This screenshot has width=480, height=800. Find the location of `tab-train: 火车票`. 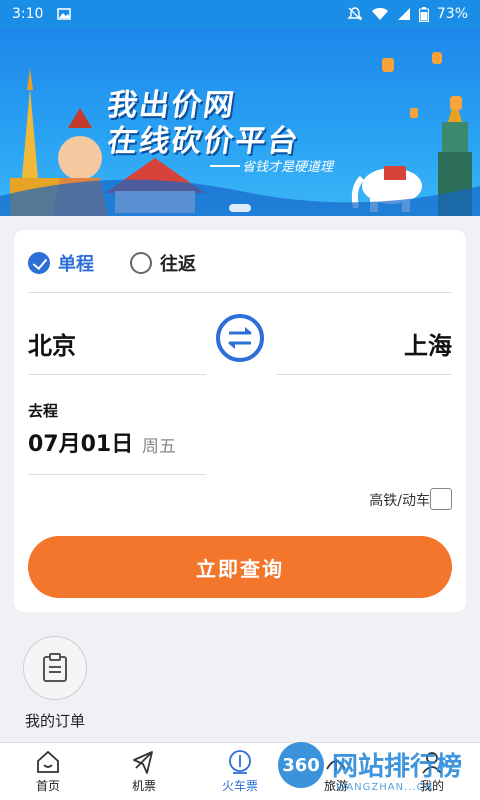

tab-train: 火车票 is located at coordinates (240, 771).